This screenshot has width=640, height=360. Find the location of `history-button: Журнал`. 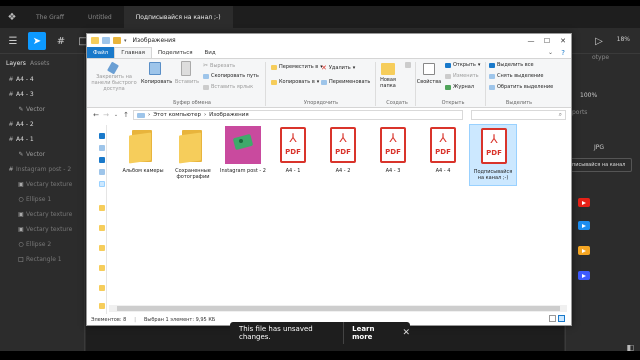

history-button: Журнал is located at coordinates (459, 87).